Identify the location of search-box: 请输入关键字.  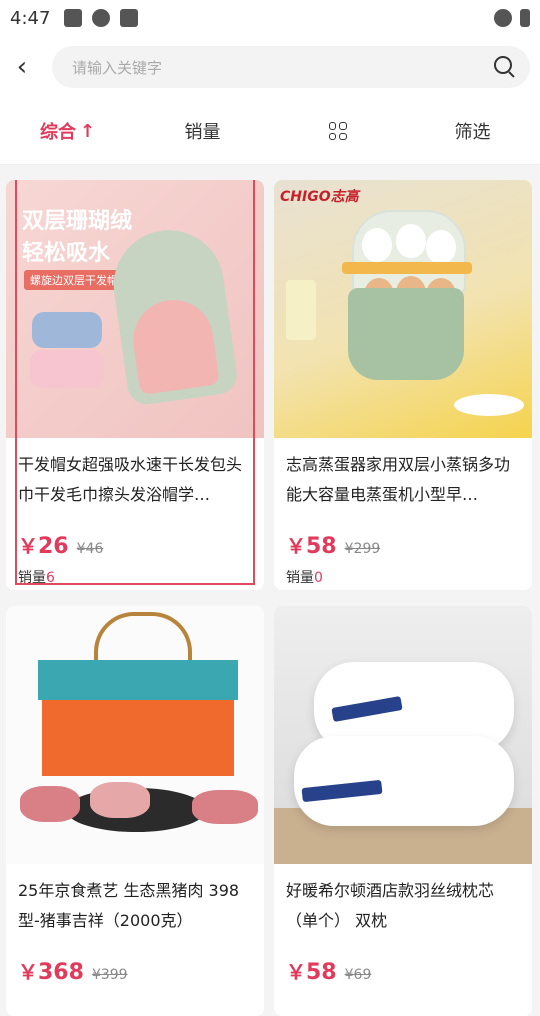
(291, 67).